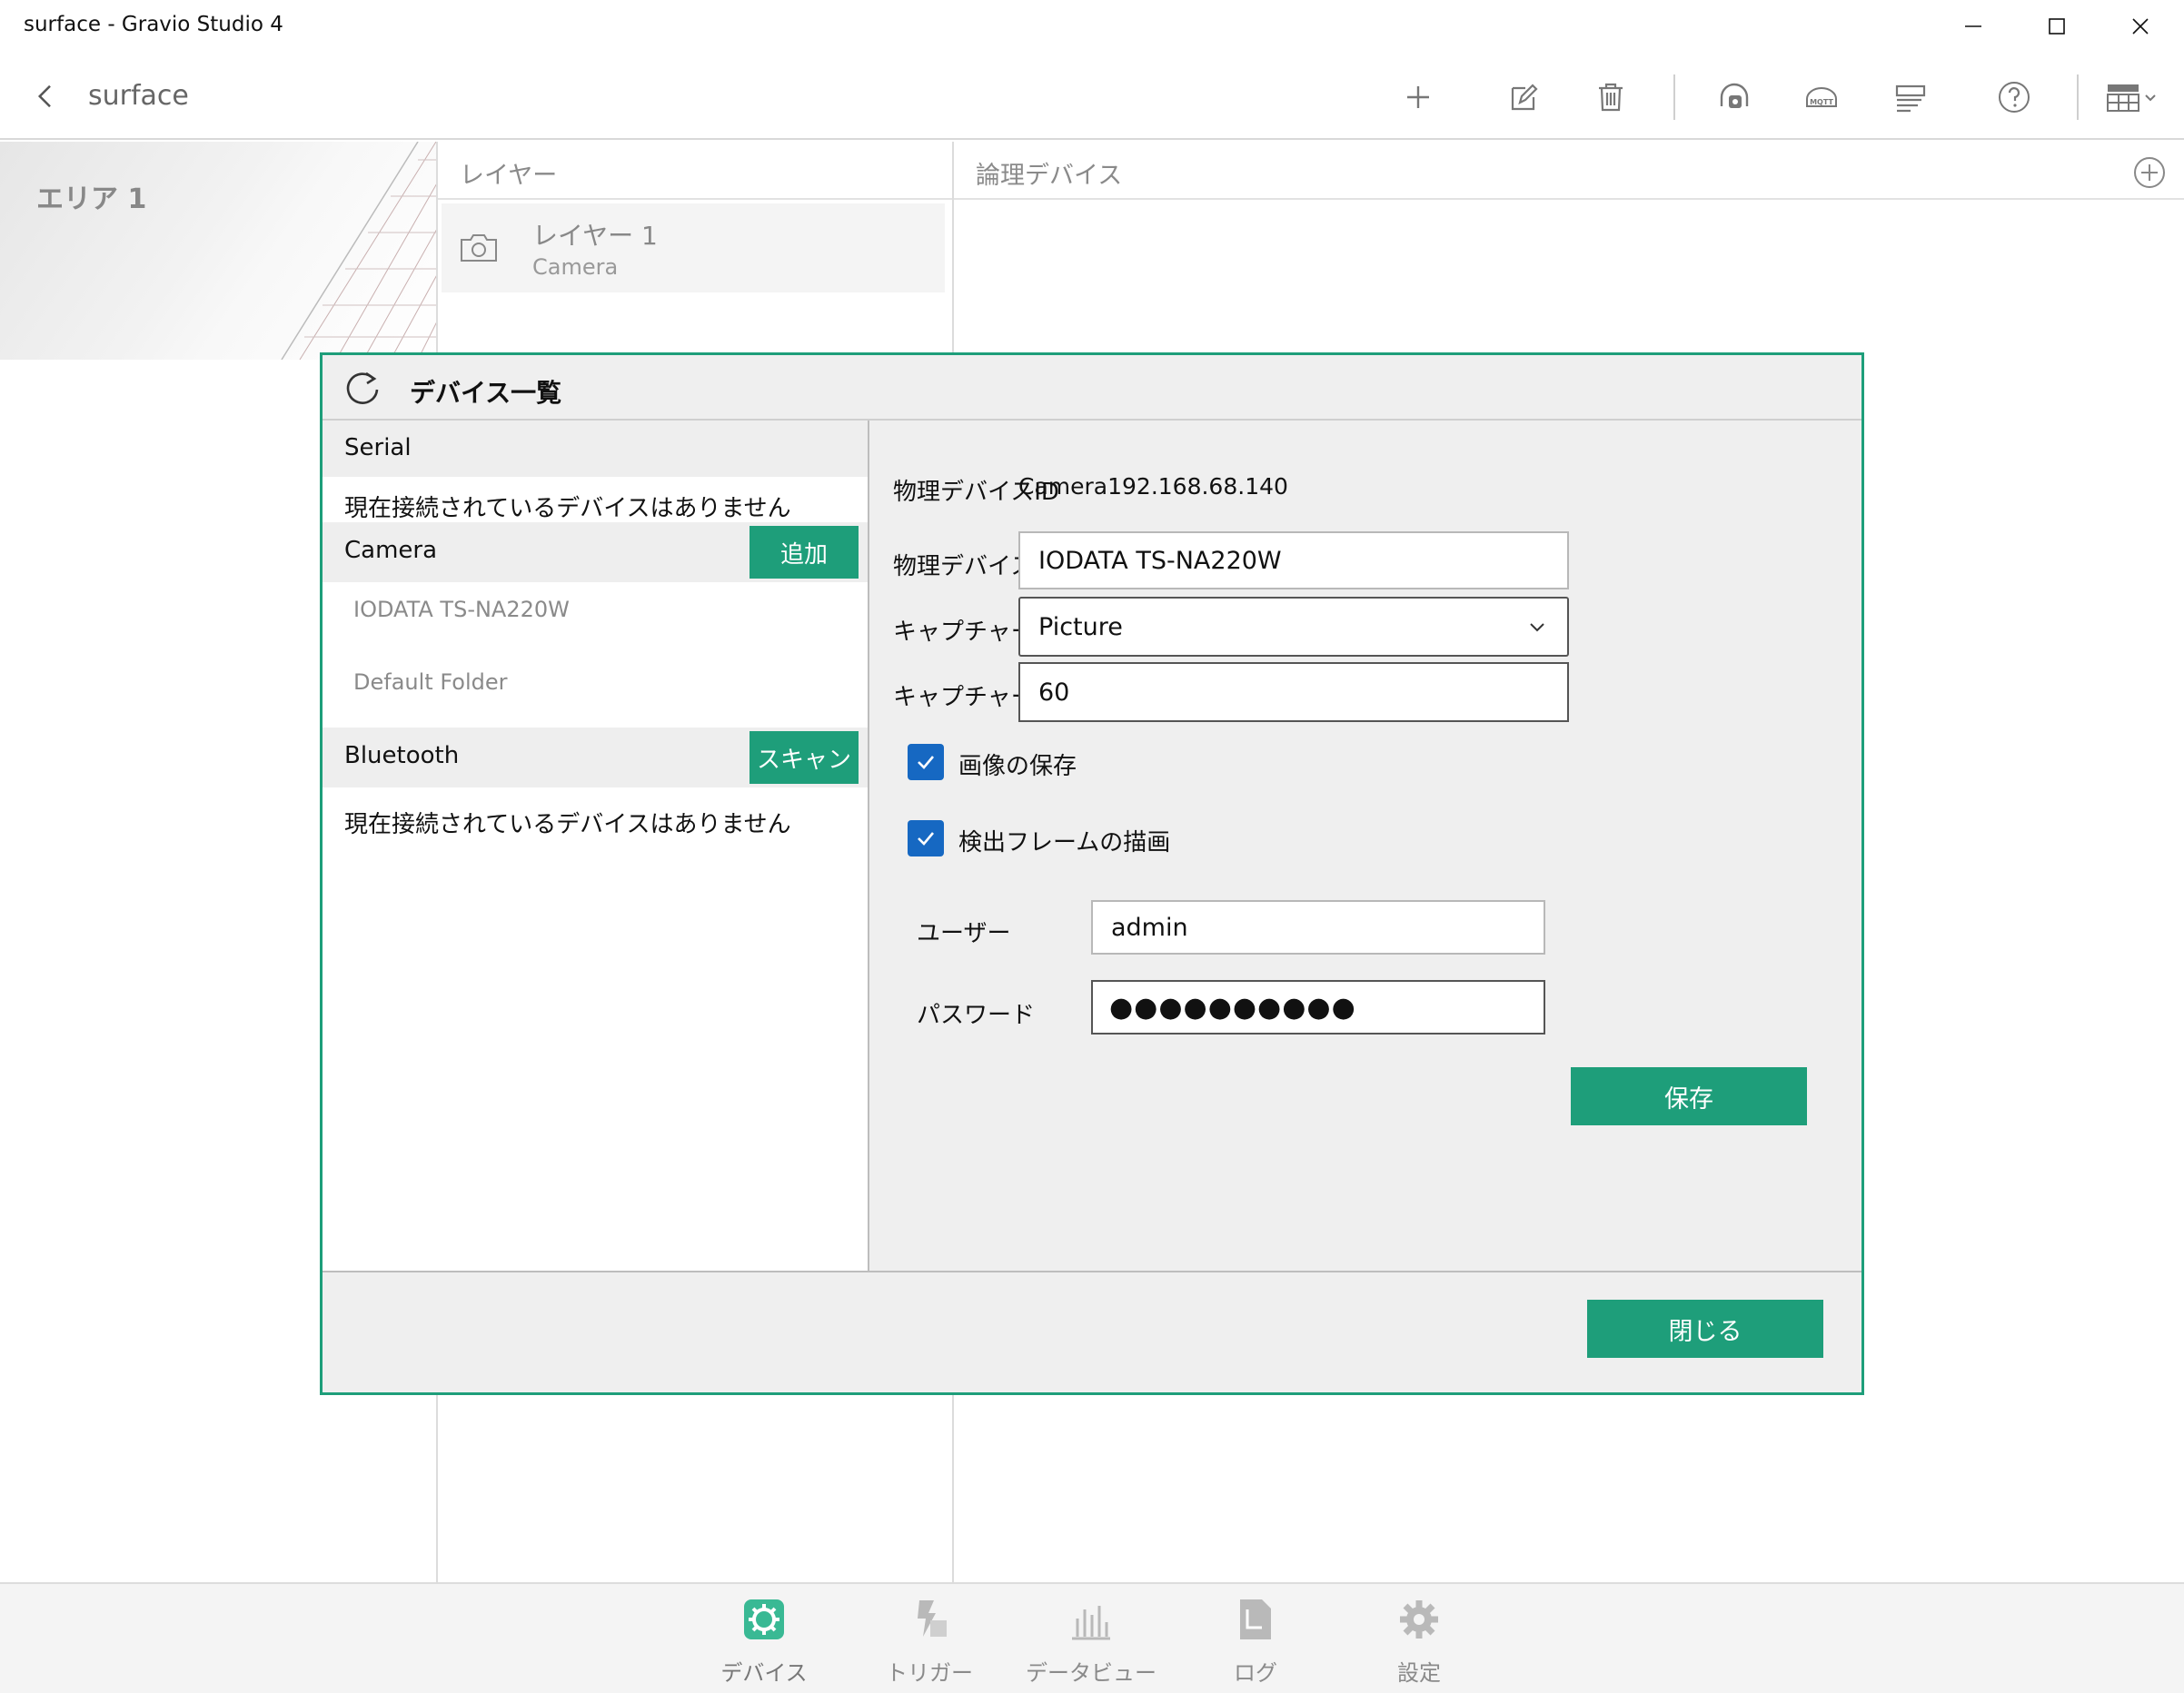  I want to click on maximize-button, so click(2057, 26).